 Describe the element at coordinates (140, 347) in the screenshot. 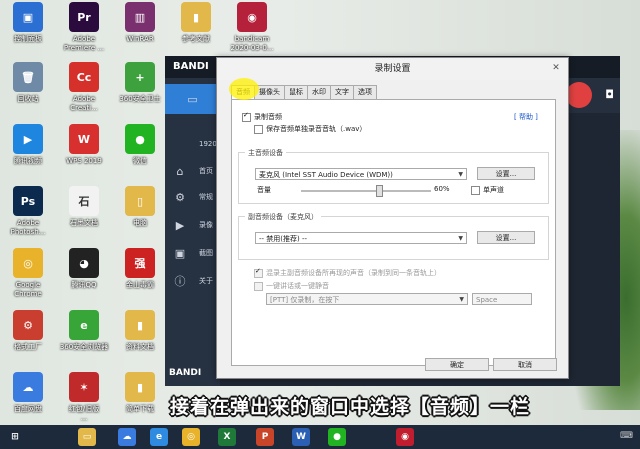

I see `desktop-icon-label: 资料文档` at that location.